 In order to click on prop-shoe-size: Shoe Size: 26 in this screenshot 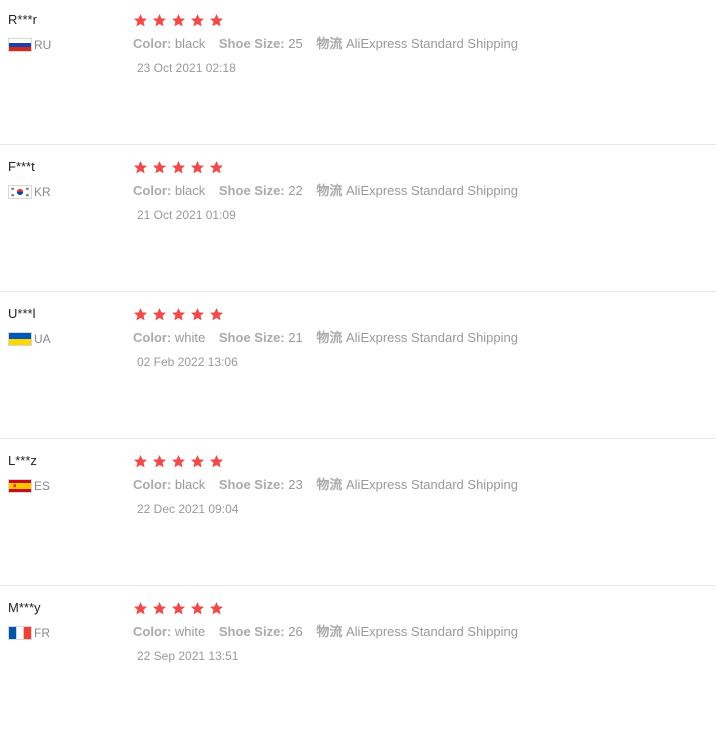, I will do `click(260, 631)`.